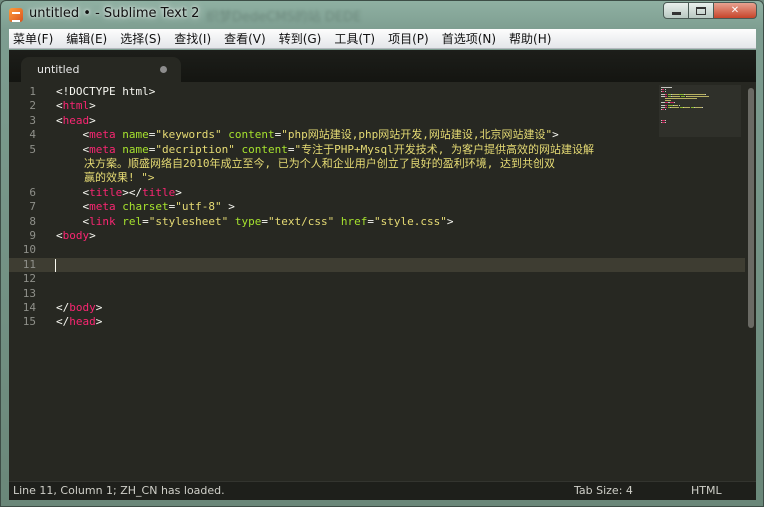 The image size is (764, 507). I want to click on line-number: 10, so click(29, 250).